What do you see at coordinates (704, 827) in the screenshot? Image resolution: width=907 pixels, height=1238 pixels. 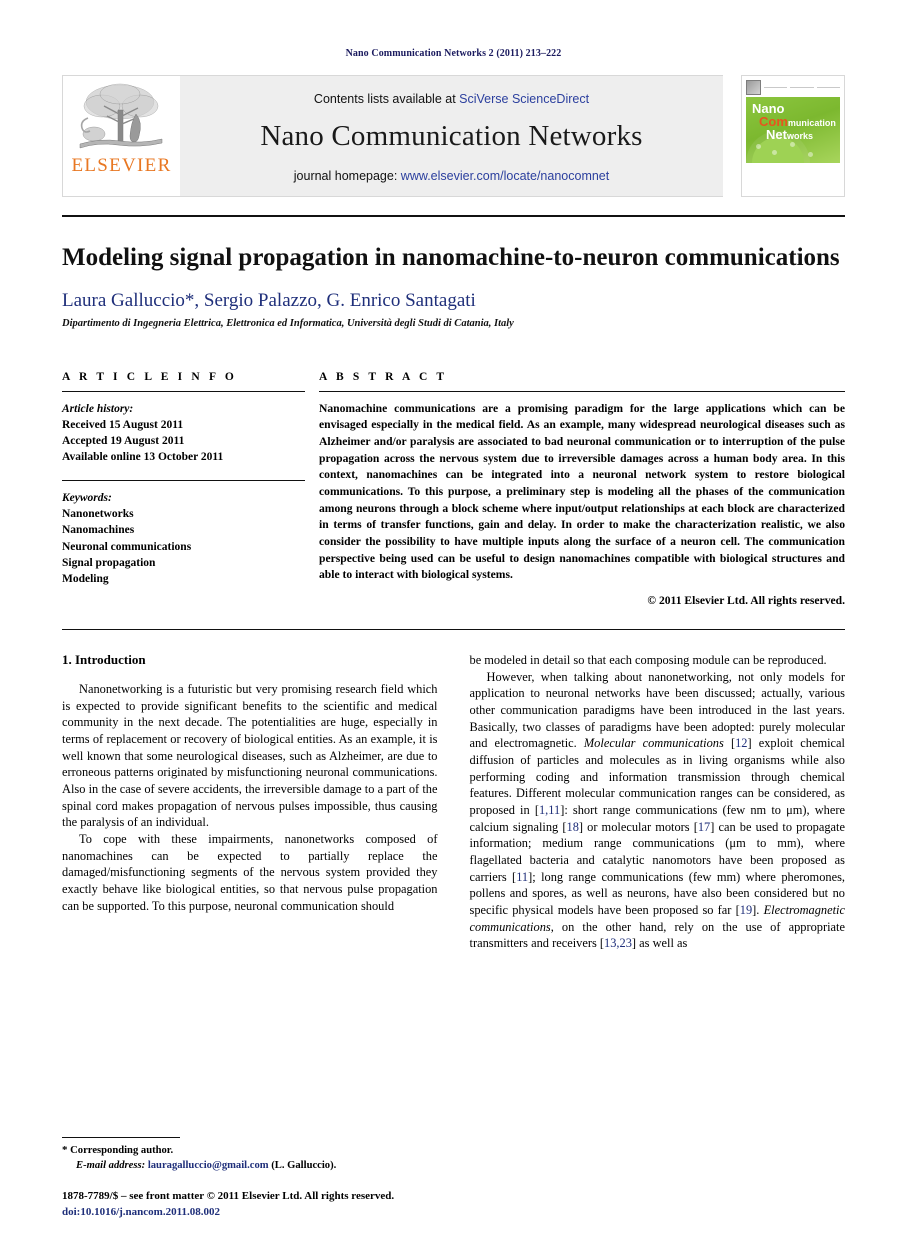 I see `citation-link: 17` at bounding box center [704, 827].